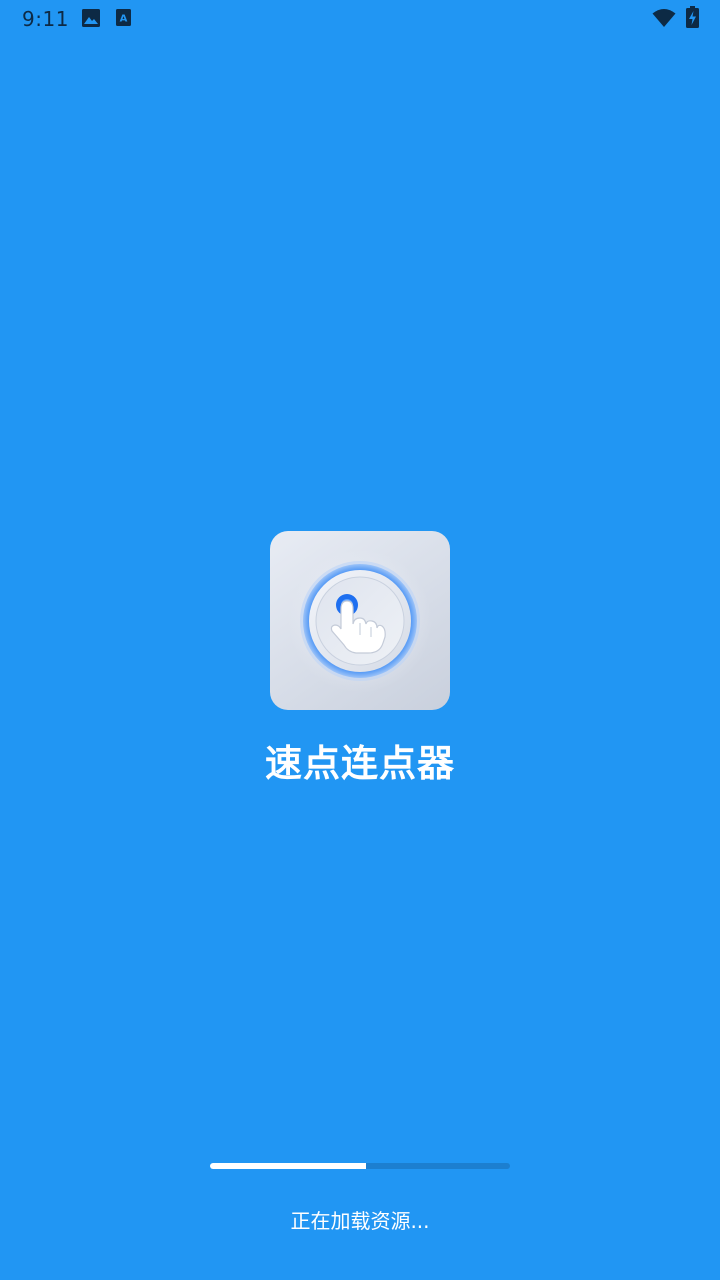  I want to click on app-title: 速点连点器, so click(360, 763).